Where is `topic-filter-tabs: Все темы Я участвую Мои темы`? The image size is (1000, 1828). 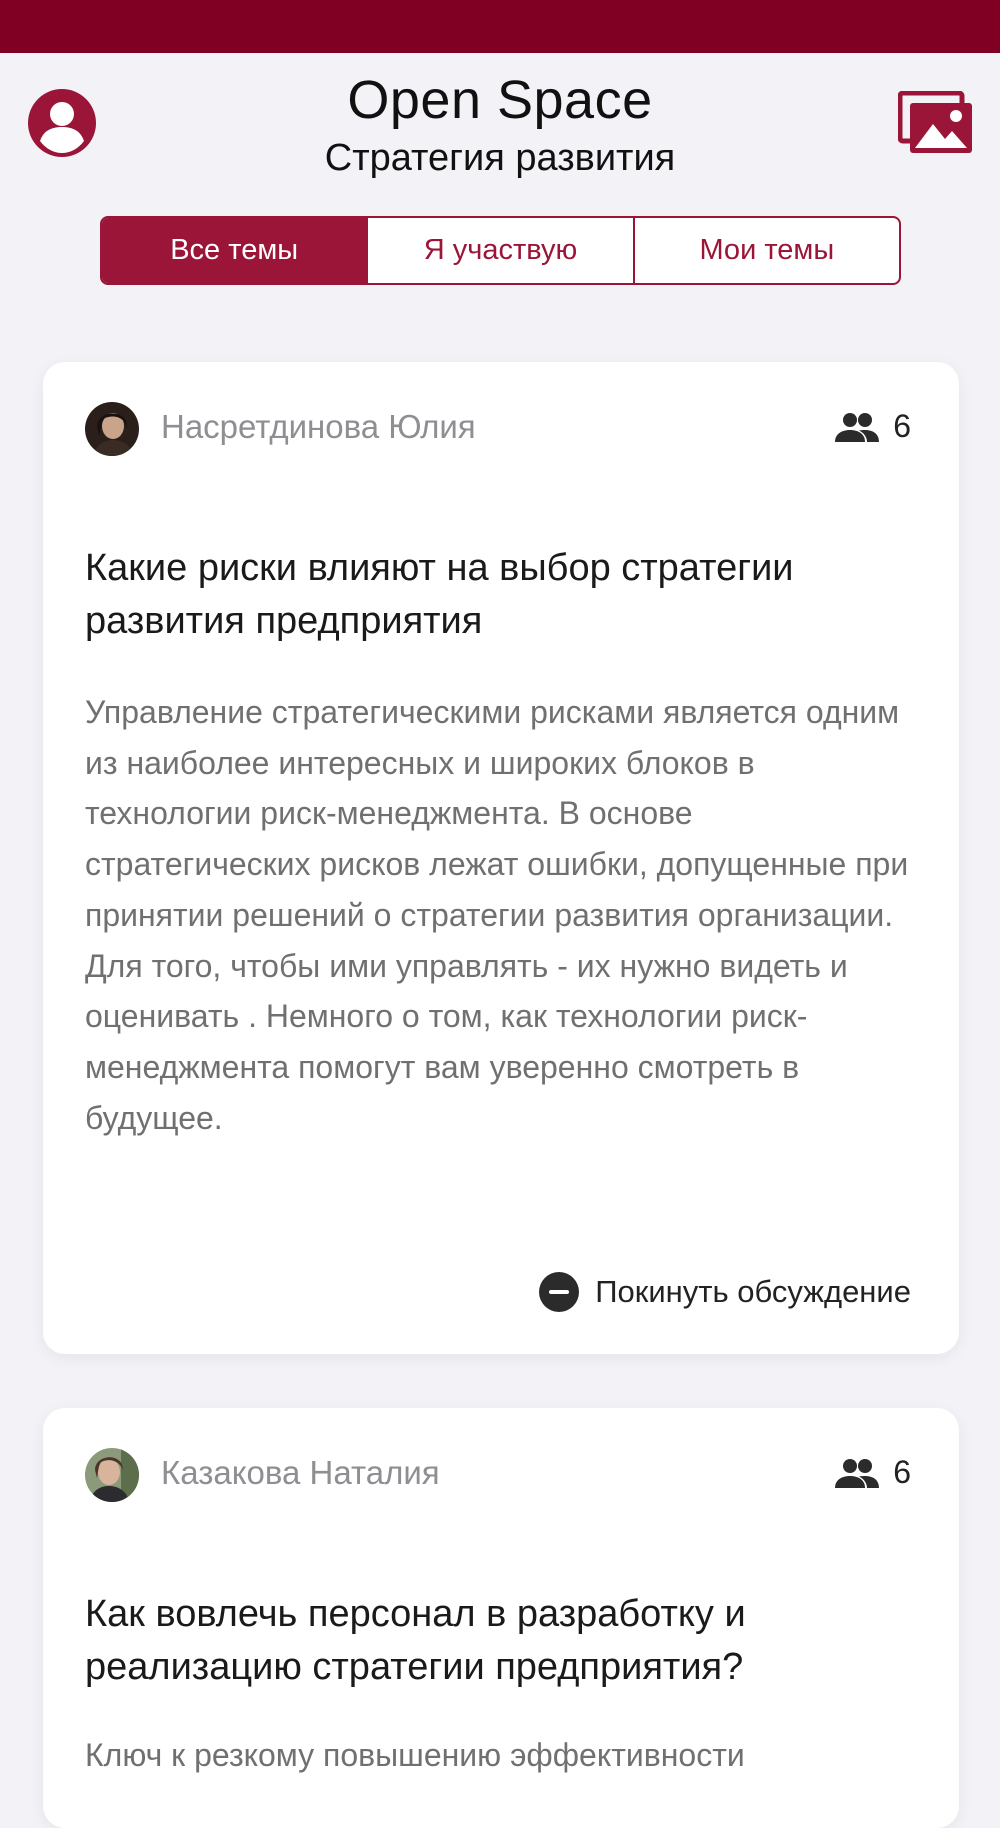 topic-filter-tabs: Все темы Я участвую Мои темы is located at coordinates (500, 250).